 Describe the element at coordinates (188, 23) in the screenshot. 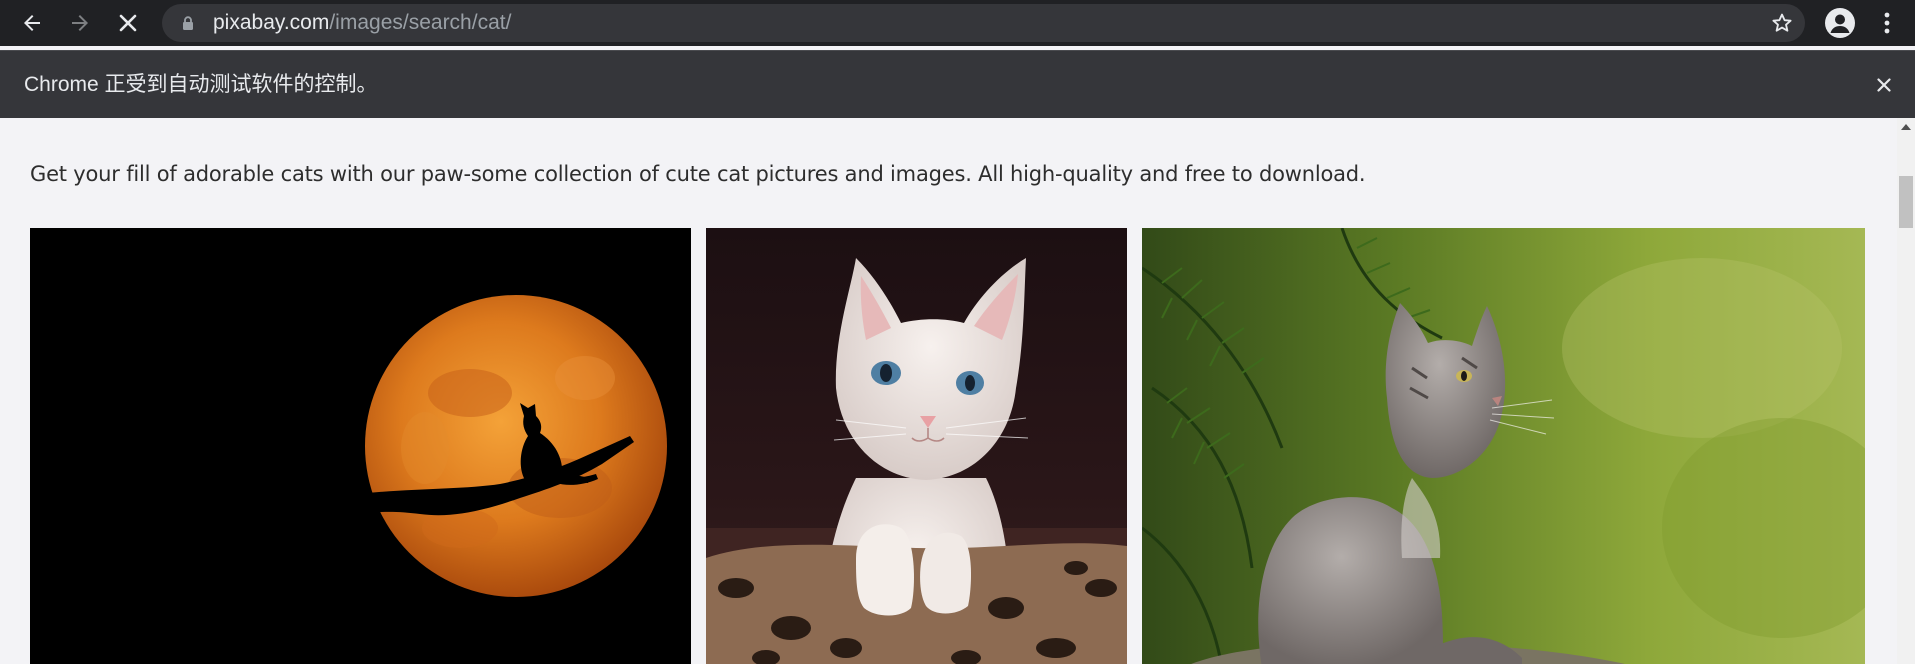

I see `lock-icon` at that location.